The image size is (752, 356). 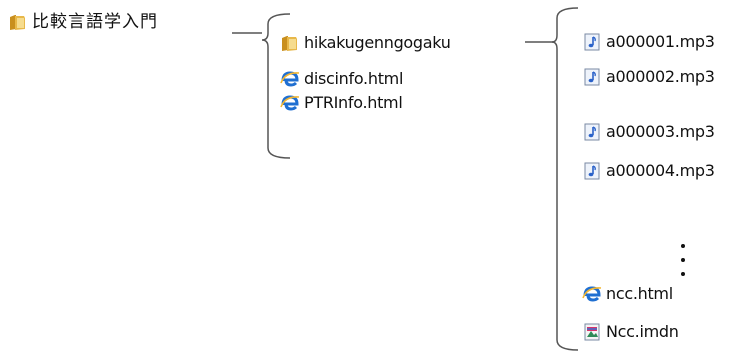 I want to click on image-file-icon, so click(x=592, y=332).